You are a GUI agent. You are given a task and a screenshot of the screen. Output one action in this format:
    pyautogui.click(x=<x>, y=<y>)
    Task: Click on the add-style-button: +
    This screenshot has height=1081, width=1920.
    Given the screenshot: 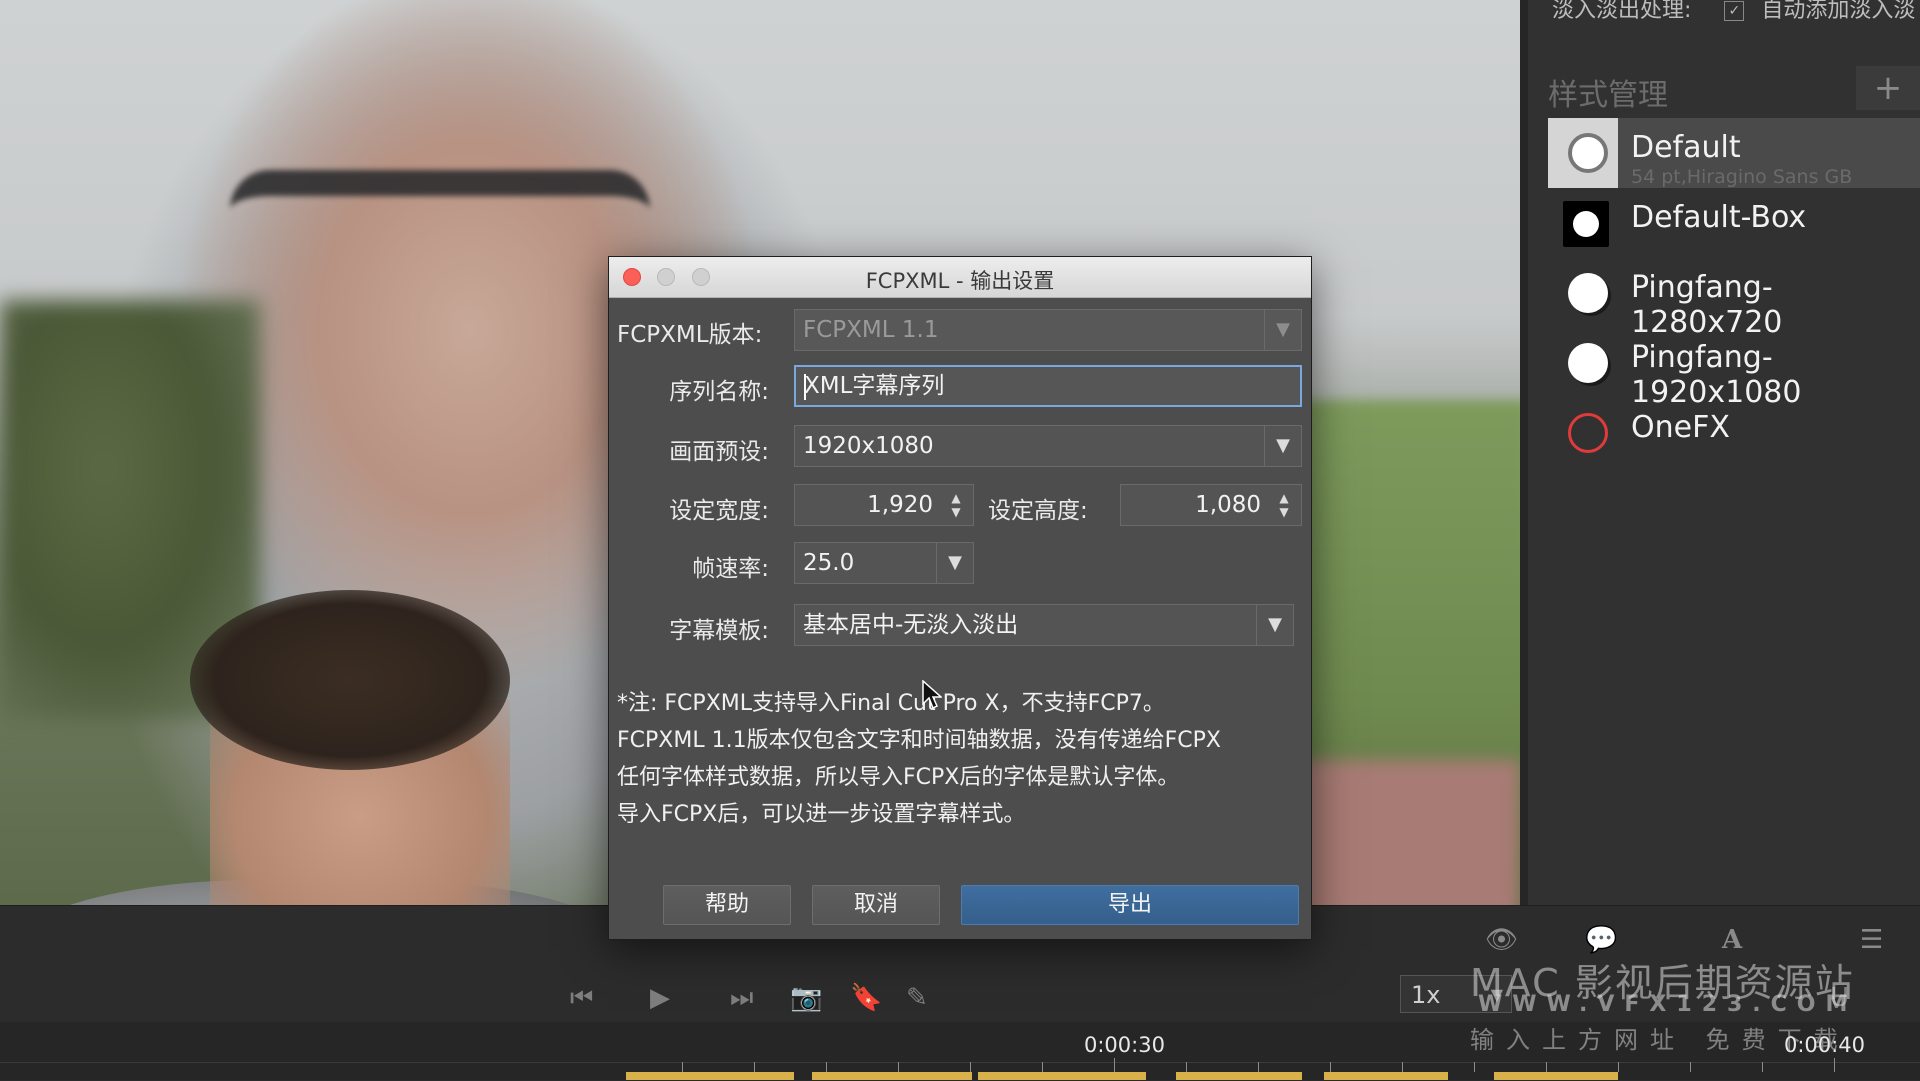 What is the action you would take?
    pyautogui.click(x=1888, y=88)
    